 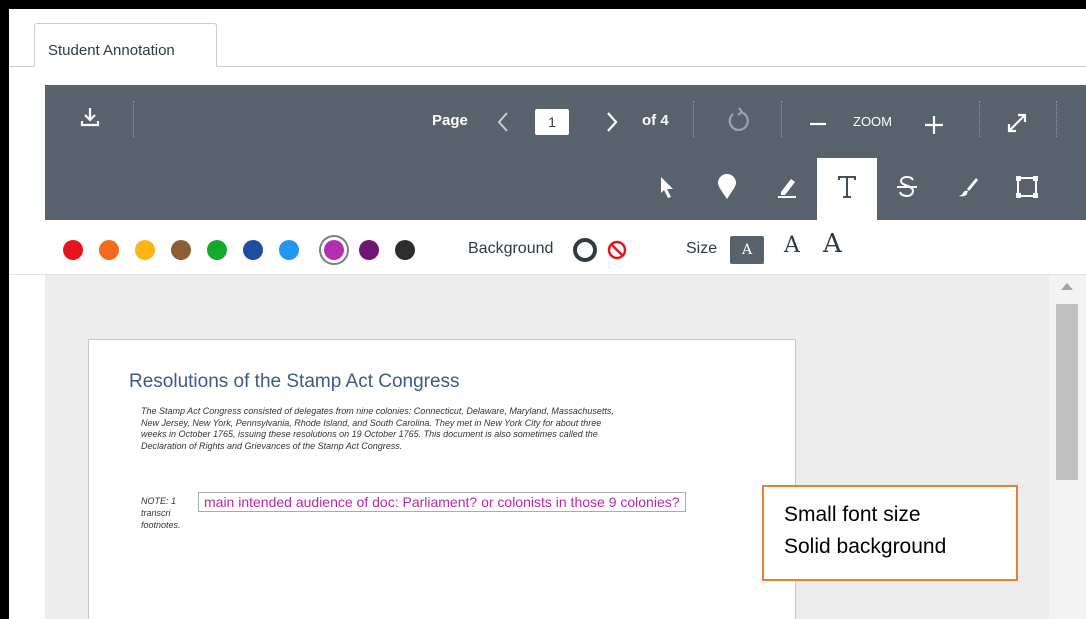 What do you see at coordinates (125, 45) in the screenshot?
I see `tab-student-annotation: Student Annotation` at bounding box center [125, 45].